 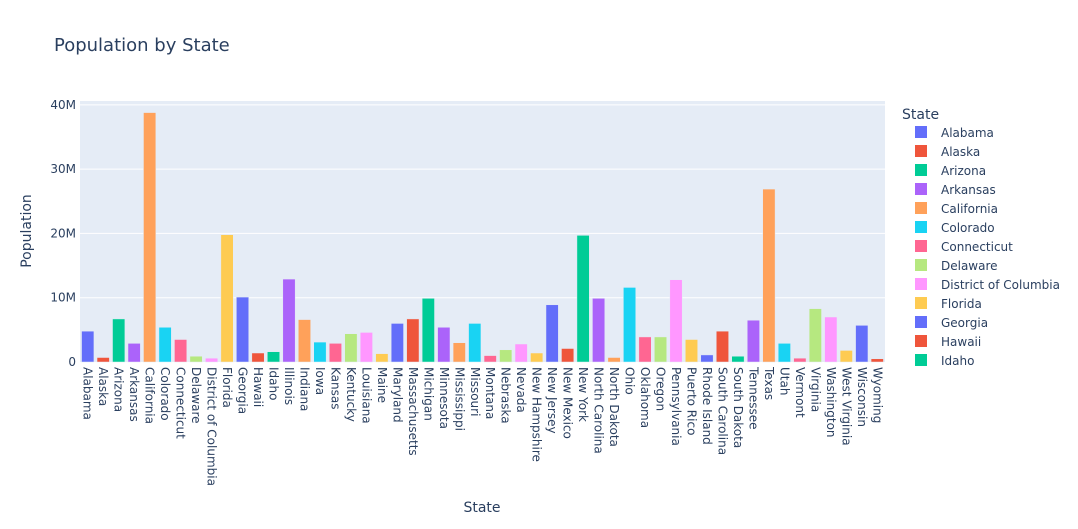 What do you see at coordinates (537, 414) in the screenshot?
I see `x-tick-label: New Hampshire` at bounding box center [537, 414].